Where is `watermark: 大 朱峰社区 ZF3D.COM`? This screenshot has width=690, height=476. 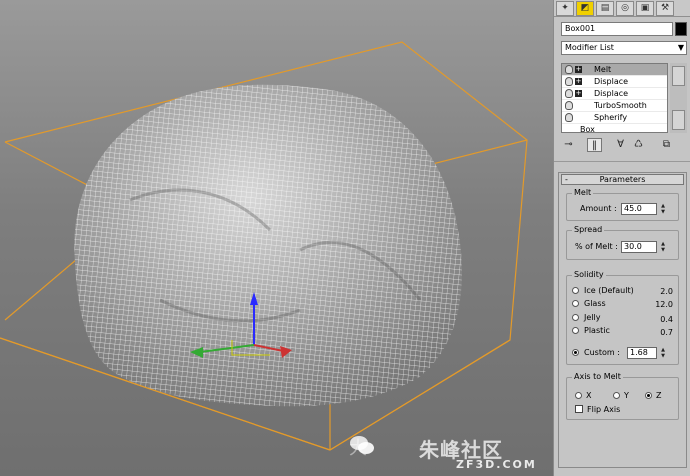
watermark: 大 朱峰社区 ZF3D.COM is located at coordinates (449, 454).